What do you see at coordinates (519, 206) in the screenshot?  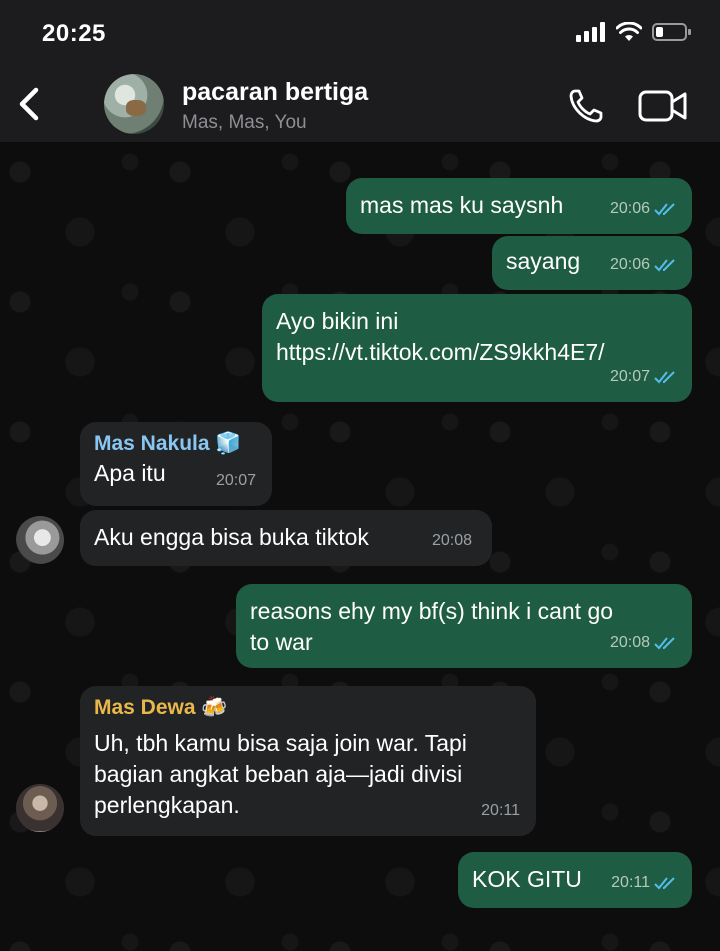 I see `outgoing-message: mas mas ku saysnh 20:06` at bounding box center [519, 206].